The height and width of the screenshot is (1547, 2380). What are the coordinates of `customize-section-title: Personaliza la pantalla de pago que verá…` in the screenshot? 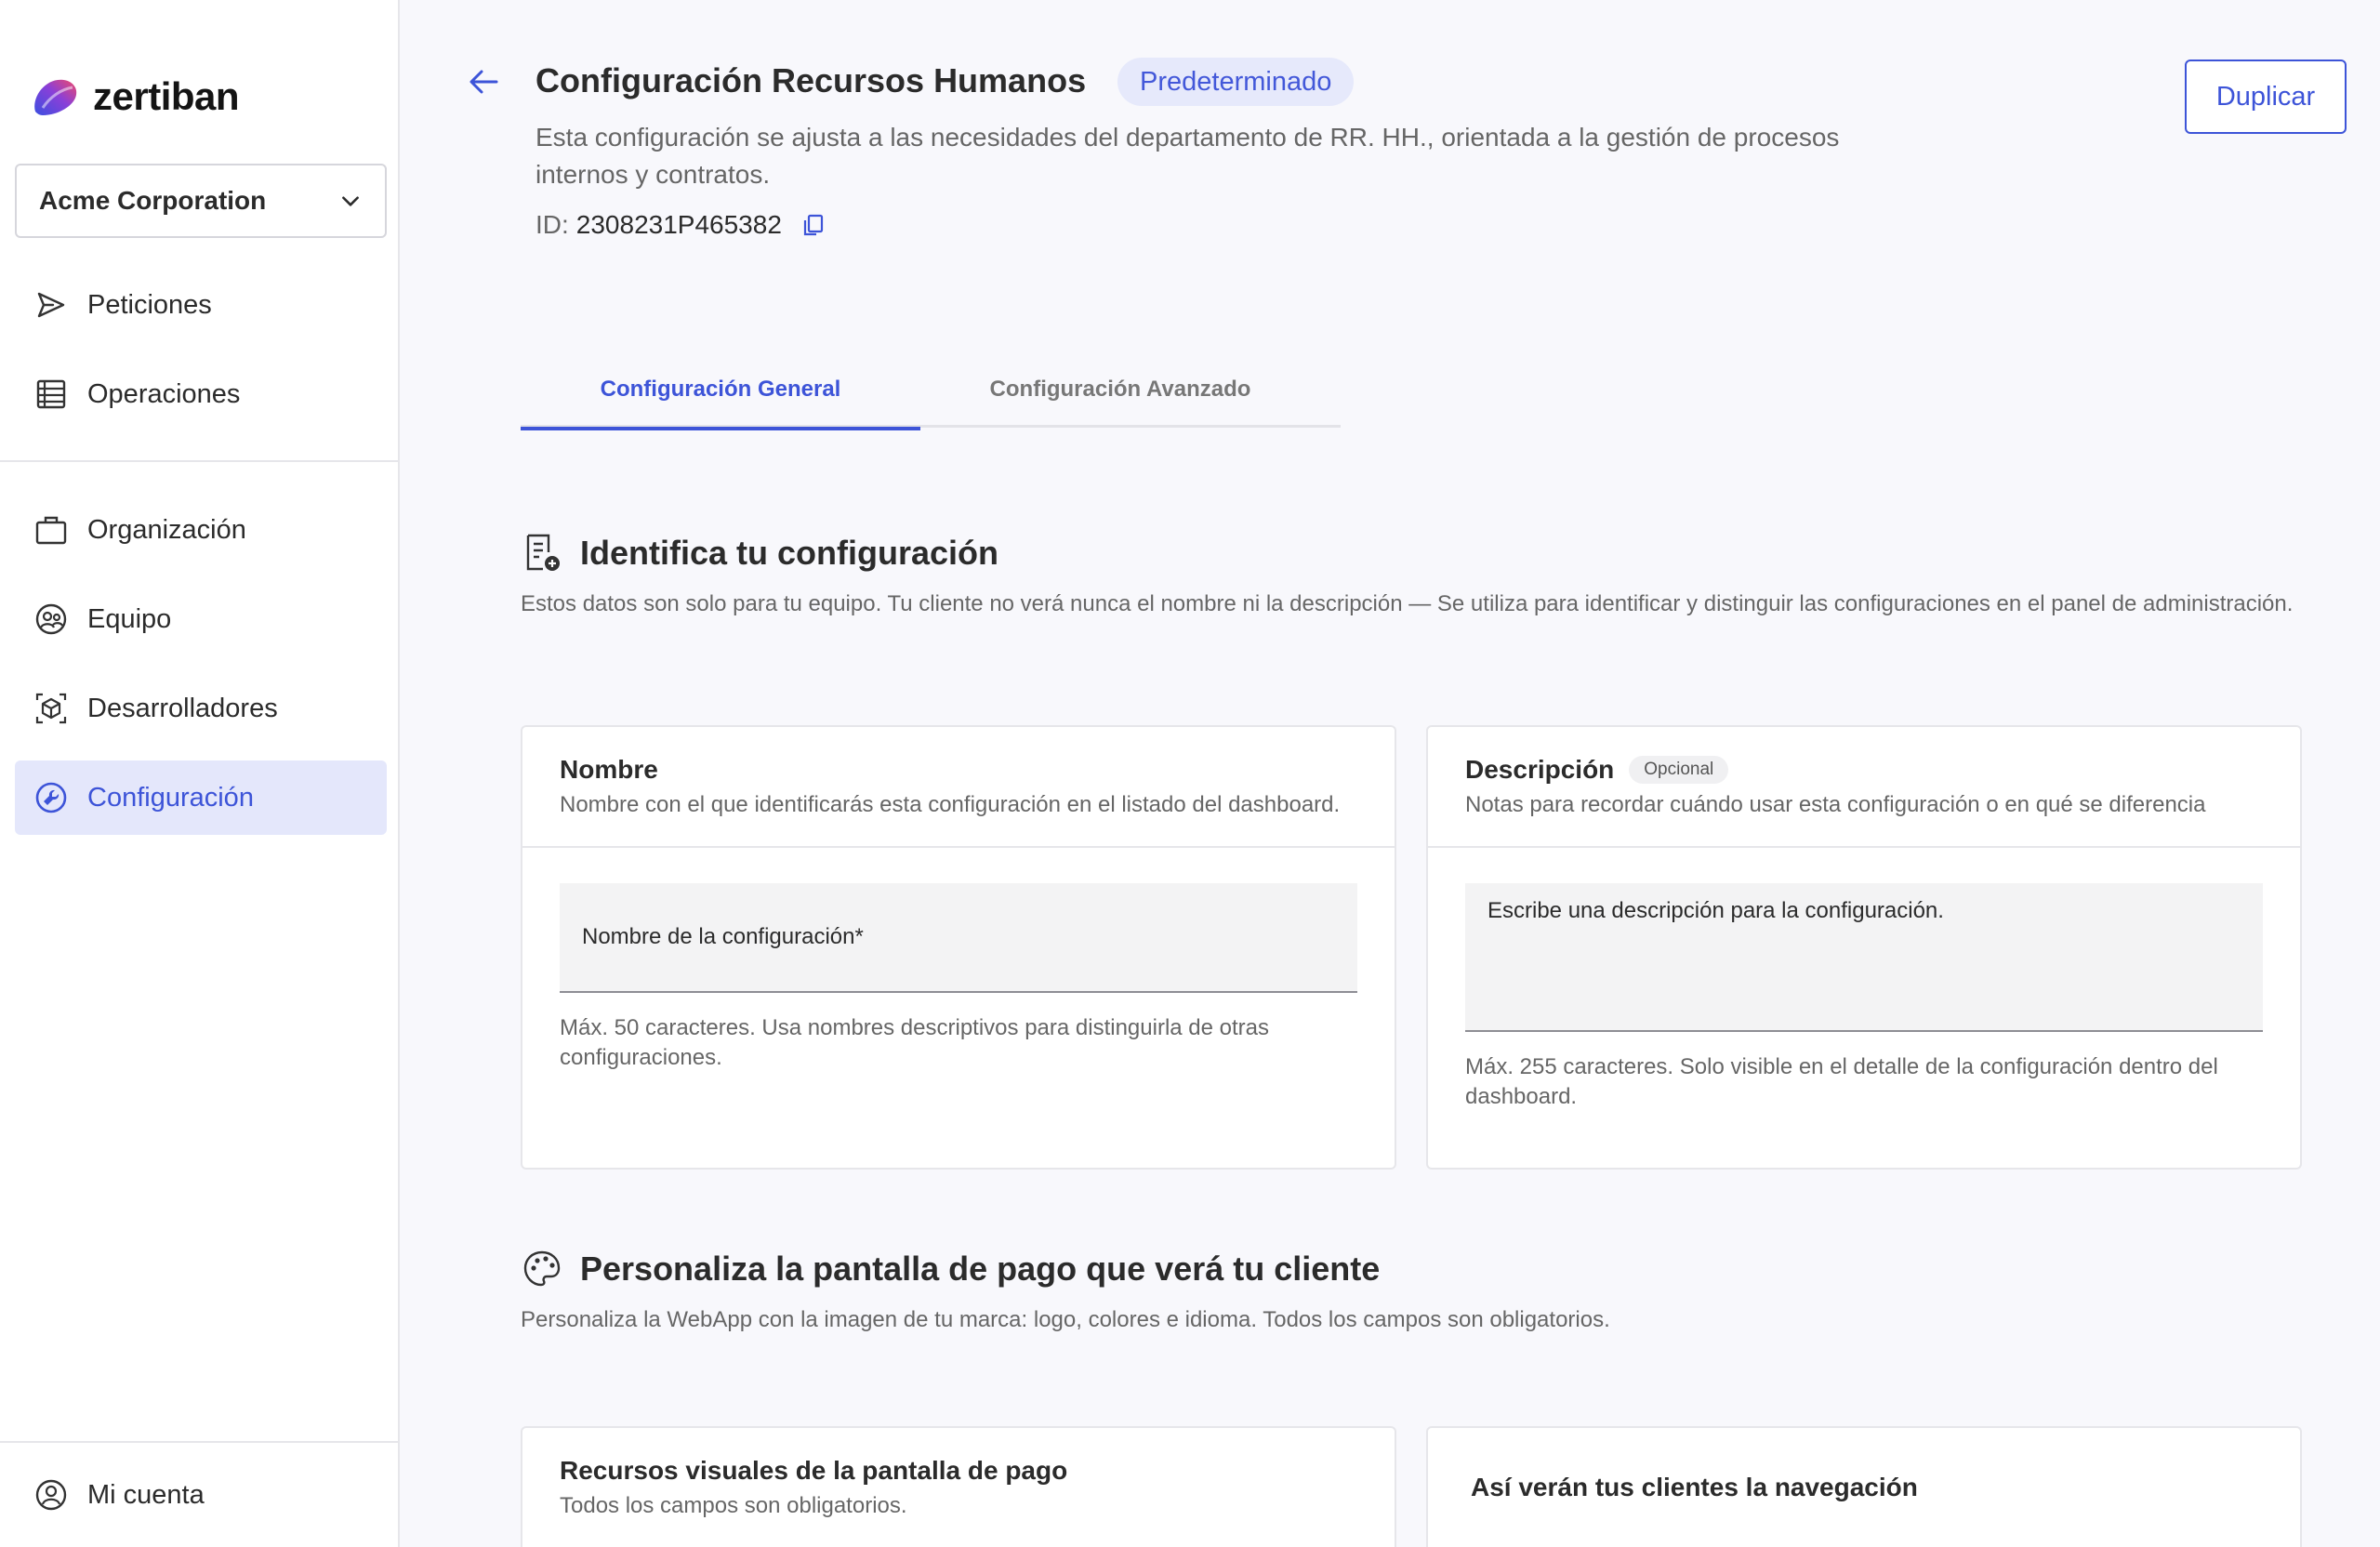 It's located at (980, 1269).